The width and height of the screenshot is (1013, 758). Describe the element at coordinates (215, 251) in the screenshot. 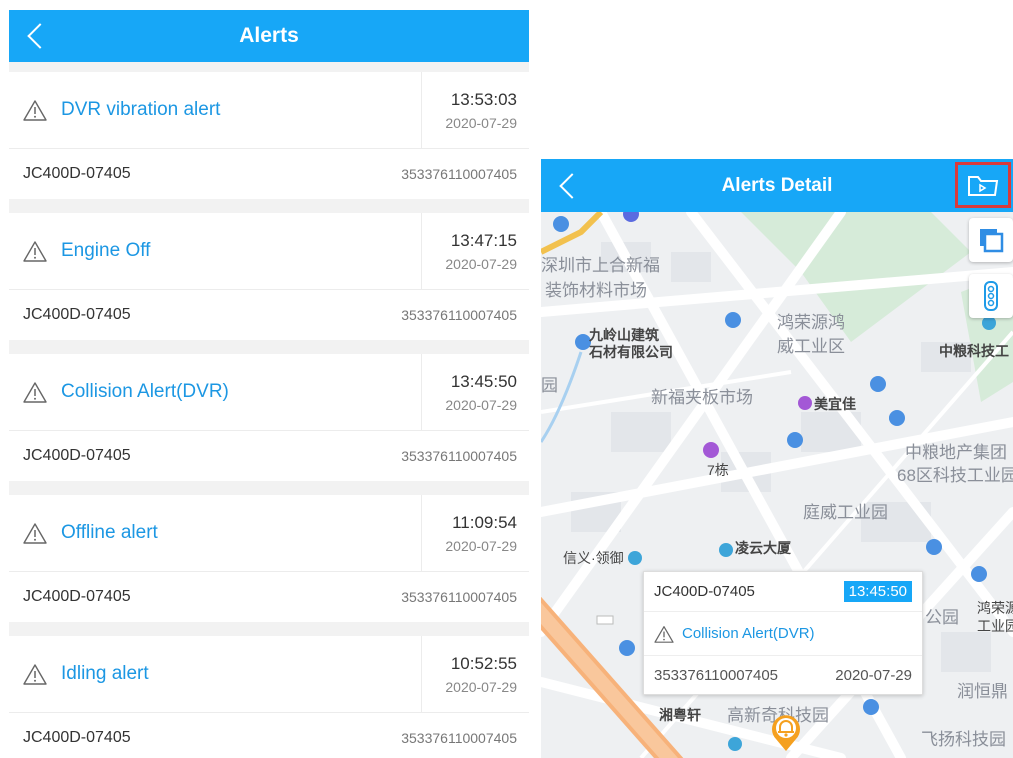

I see `alert-type-cell: Engine Off` at that location.